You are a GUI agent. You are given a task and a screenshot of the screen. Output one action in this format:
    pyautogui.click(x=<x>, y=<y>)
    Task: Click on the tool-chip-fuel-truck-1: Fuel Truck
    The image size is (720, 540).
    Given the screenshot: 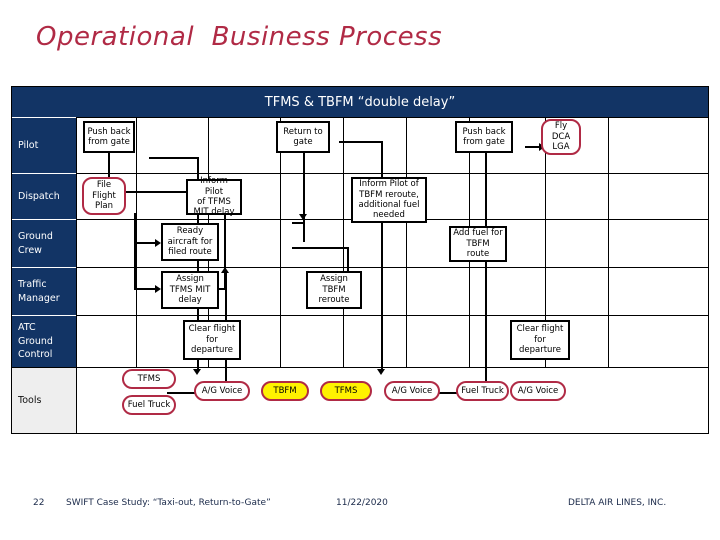 What is the action you would take?
    pyautogui.click(x=149, y=405)
    